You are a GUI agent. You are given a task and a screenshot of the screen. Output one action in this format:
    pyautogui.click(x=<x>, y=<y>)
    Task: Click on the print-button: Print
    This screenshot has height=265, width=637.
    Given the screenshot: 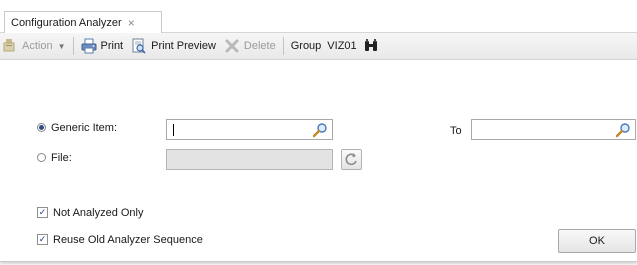 What is the action you would take?
    pyautogui.click(x=102, y=46)
    